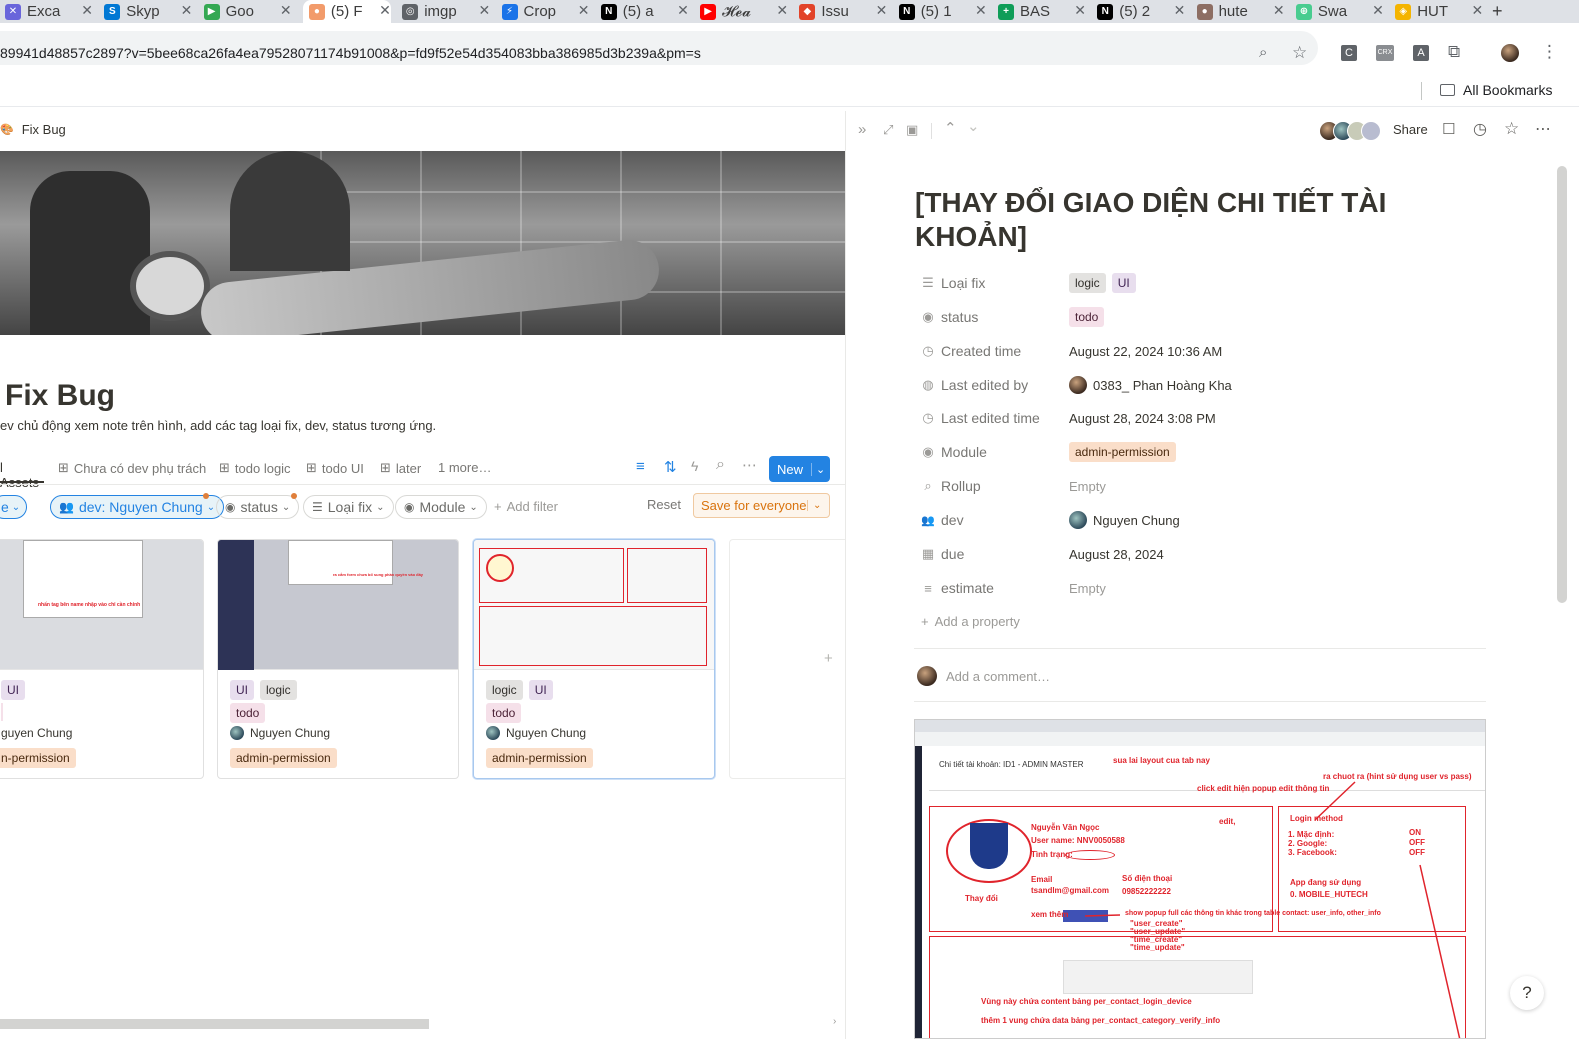 Image resolution: width=1579 pixels, height=1039 pixels. I want to click on filter-pill-dev: 👥 dev: Nguyen Chung ⌄, so click(137, 507).